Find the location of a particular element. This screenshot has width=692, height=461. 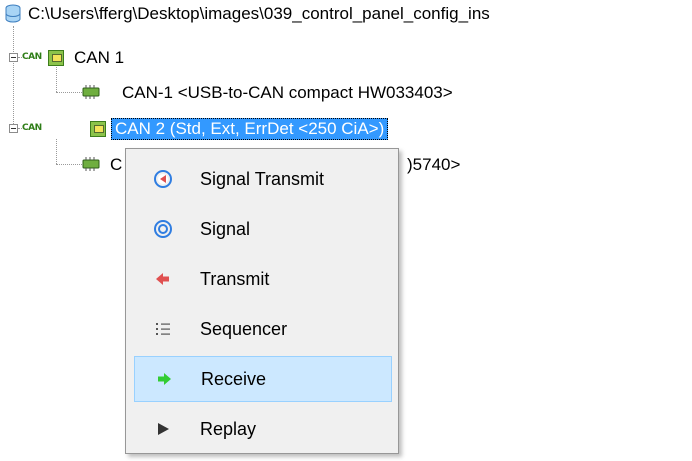

tree-child-label-suffix: )5740> is located at coordinates (434, 164).